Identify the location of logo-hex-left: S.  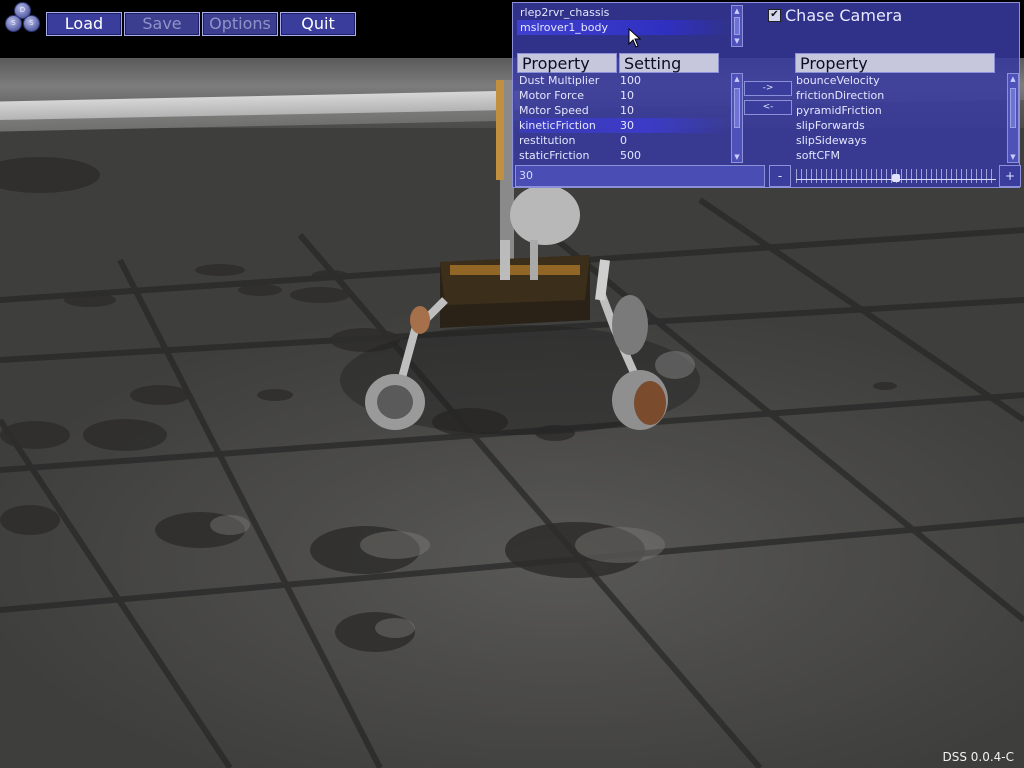
(13, 23).